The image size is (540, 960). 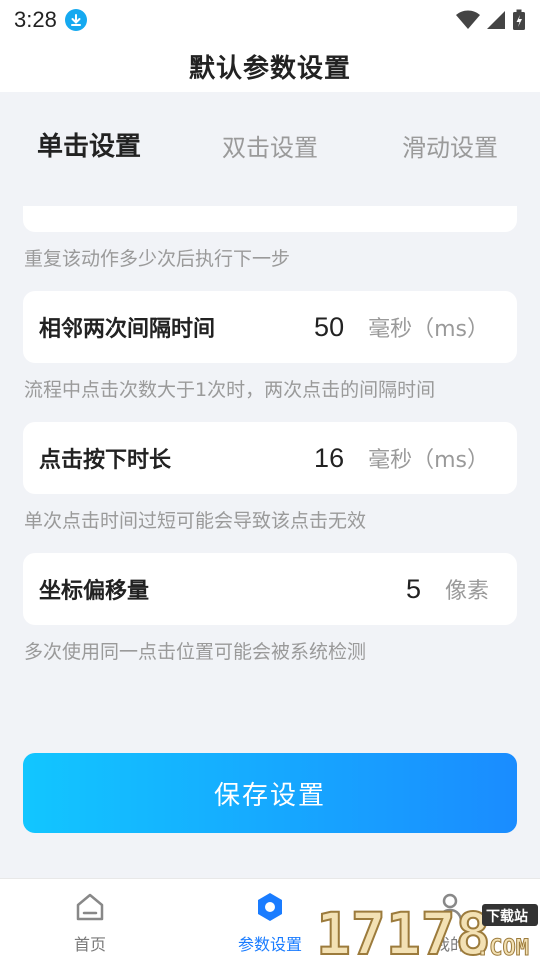 What do you see at coordinates (329, 458) in the screenshot?
I see `press-duration-value: 16` at bounding box center [329, 458].